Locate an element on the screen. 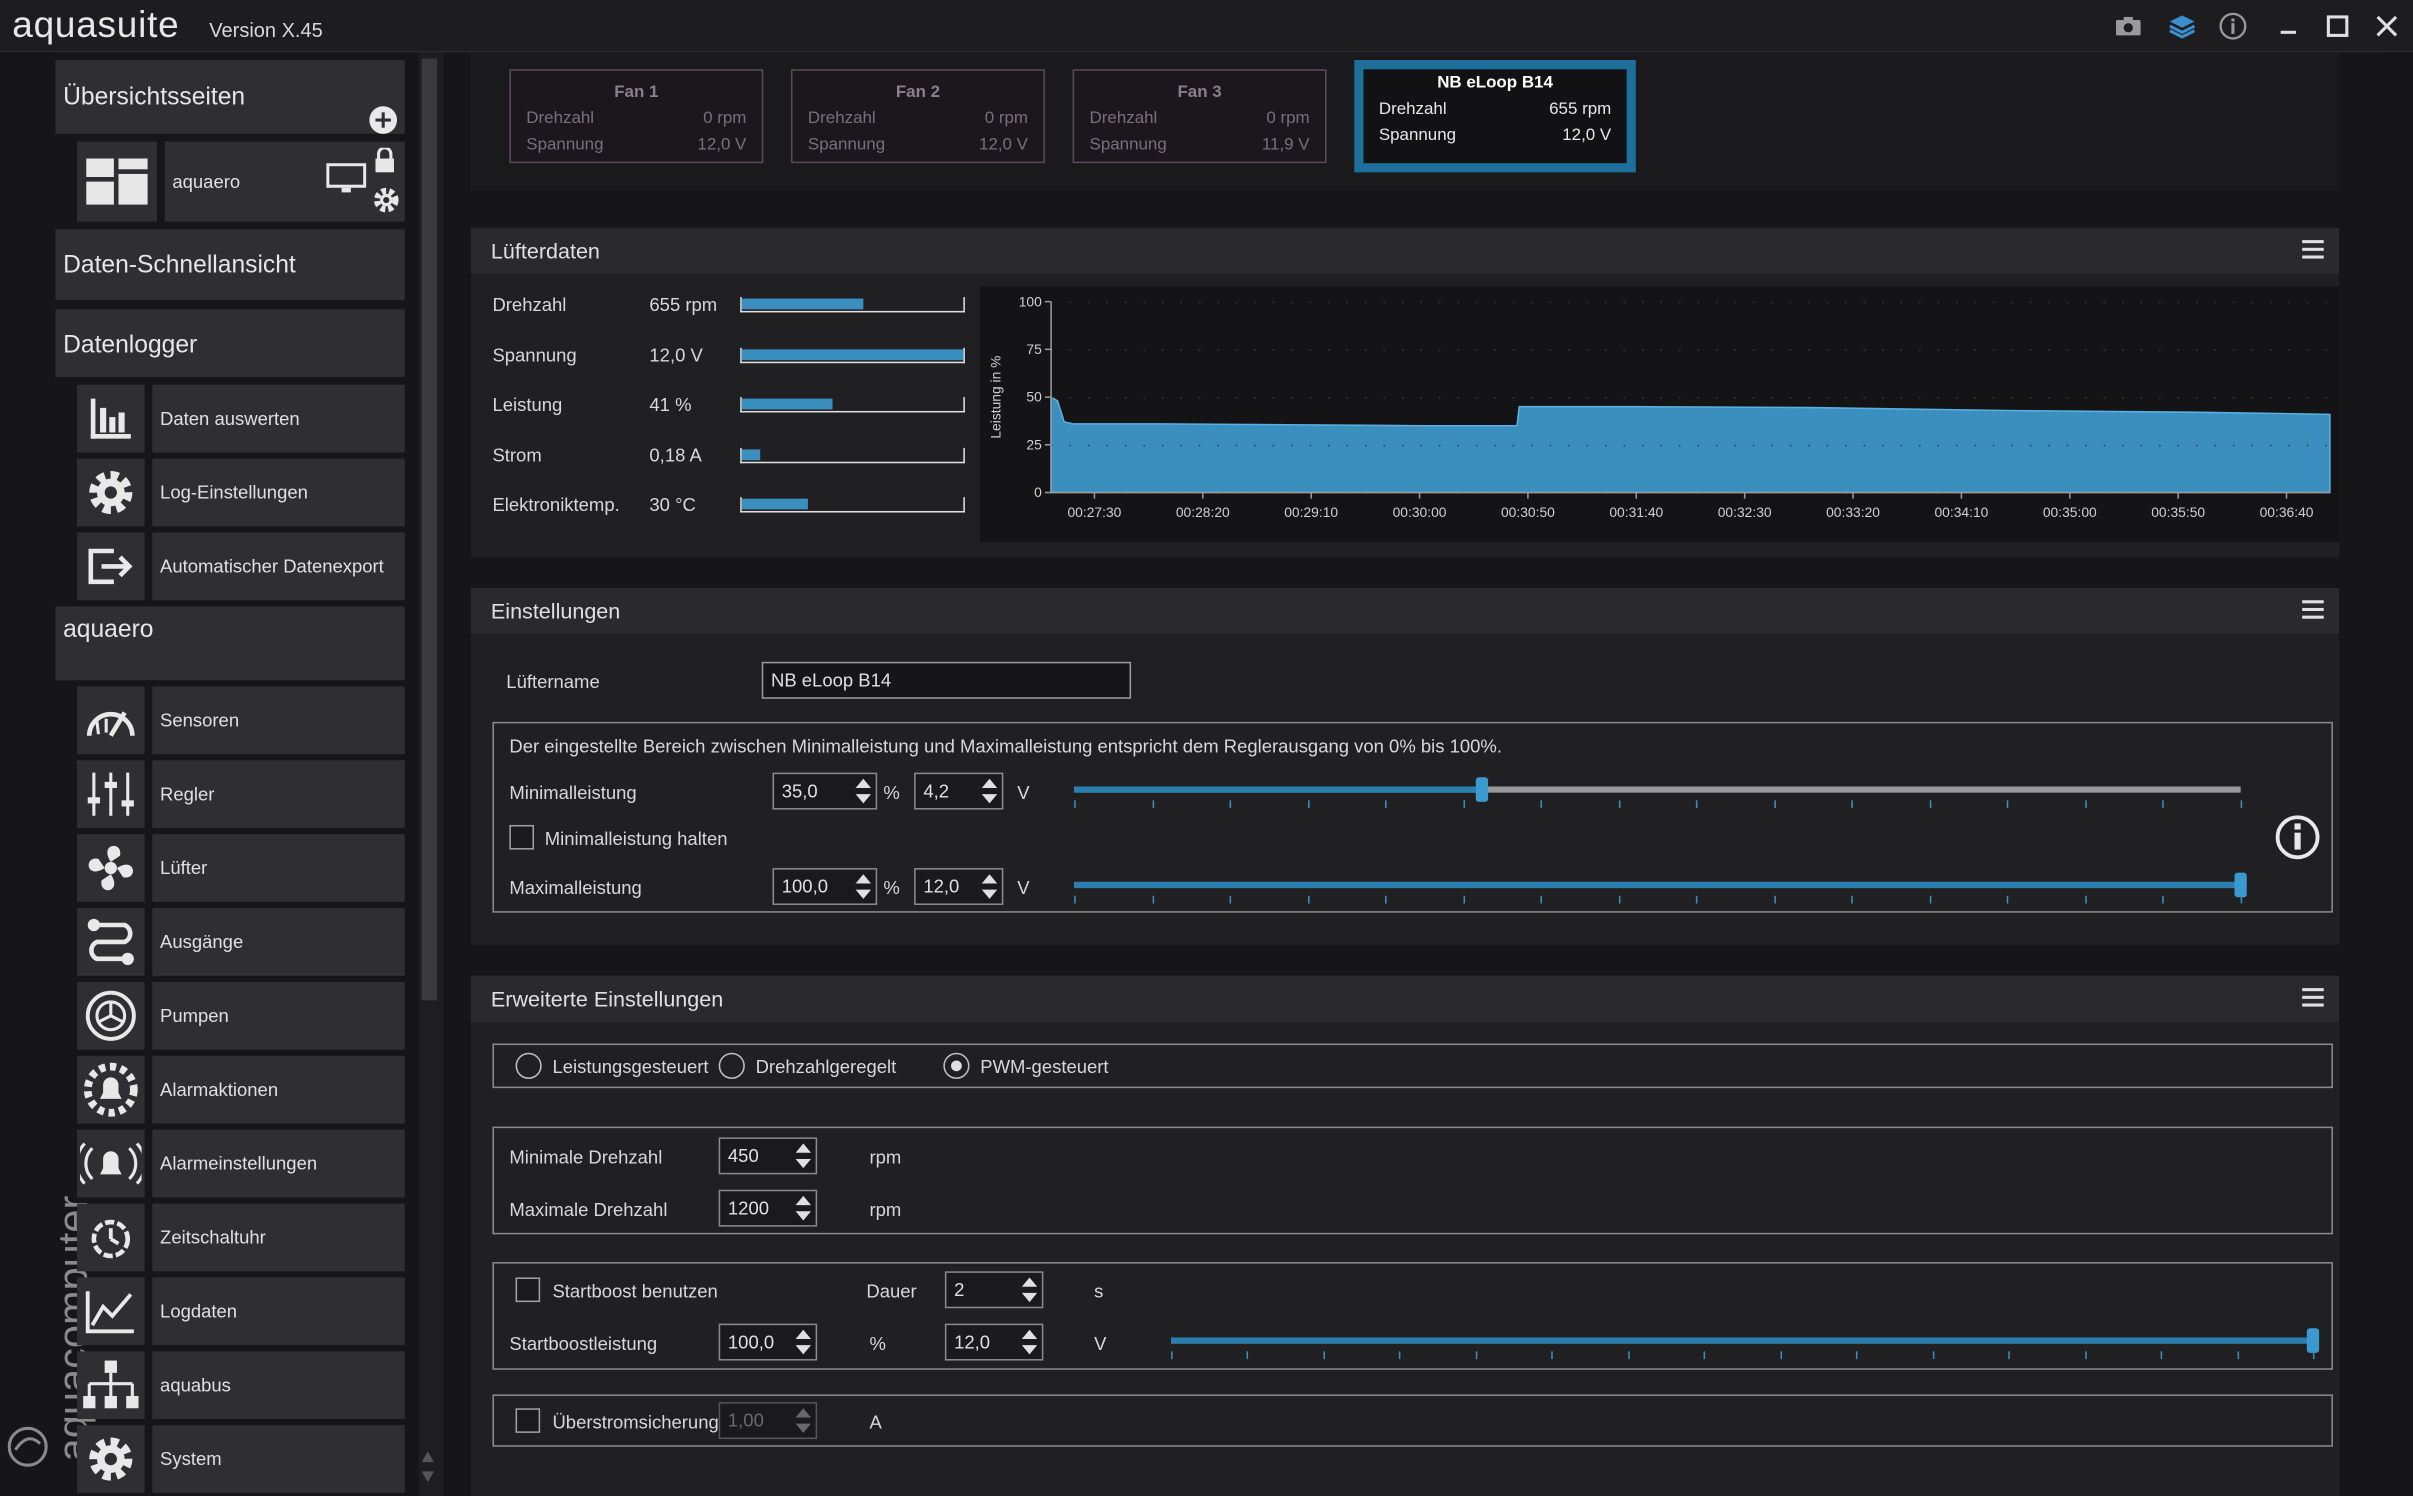 This screenshot has height=1496, width=2413. sidebar-scrollbar is located at coordinates (431, 774).